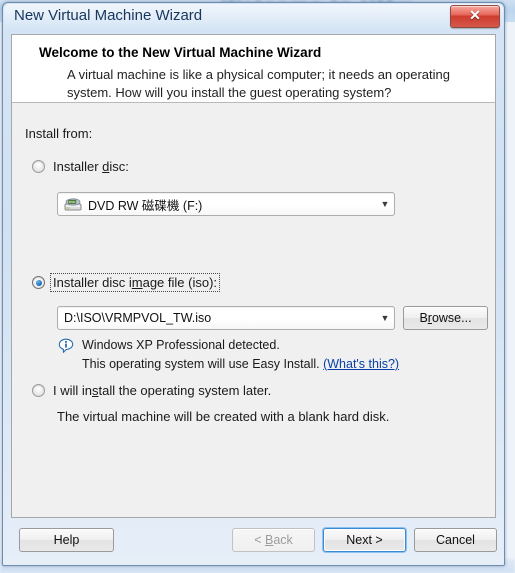 This screenshot has width=515, height=573. I want to click on installer-disc-combobox: DVD DVD RW 磁碟機 (F:) ▼, so click(226, 204).